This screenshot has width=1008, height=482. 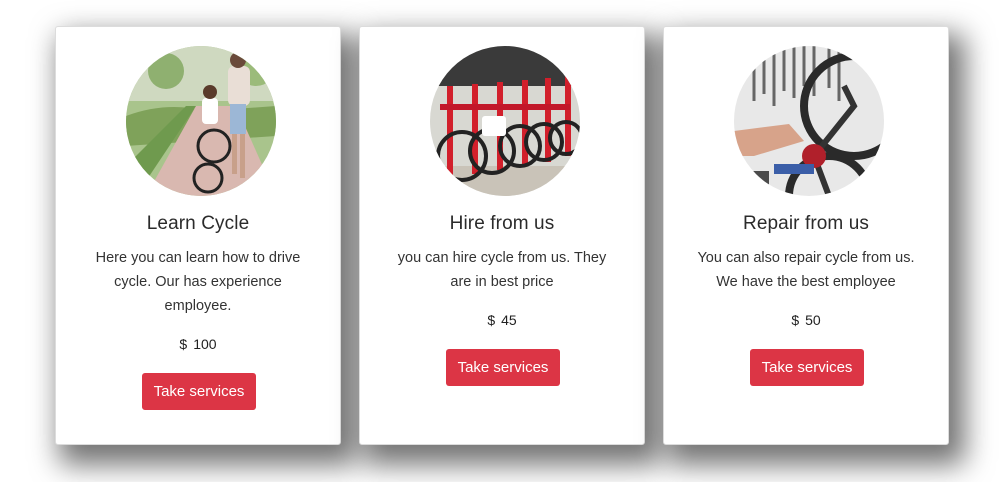 I want to click on father-child-cycling-icon, so click(x=201, y=121).